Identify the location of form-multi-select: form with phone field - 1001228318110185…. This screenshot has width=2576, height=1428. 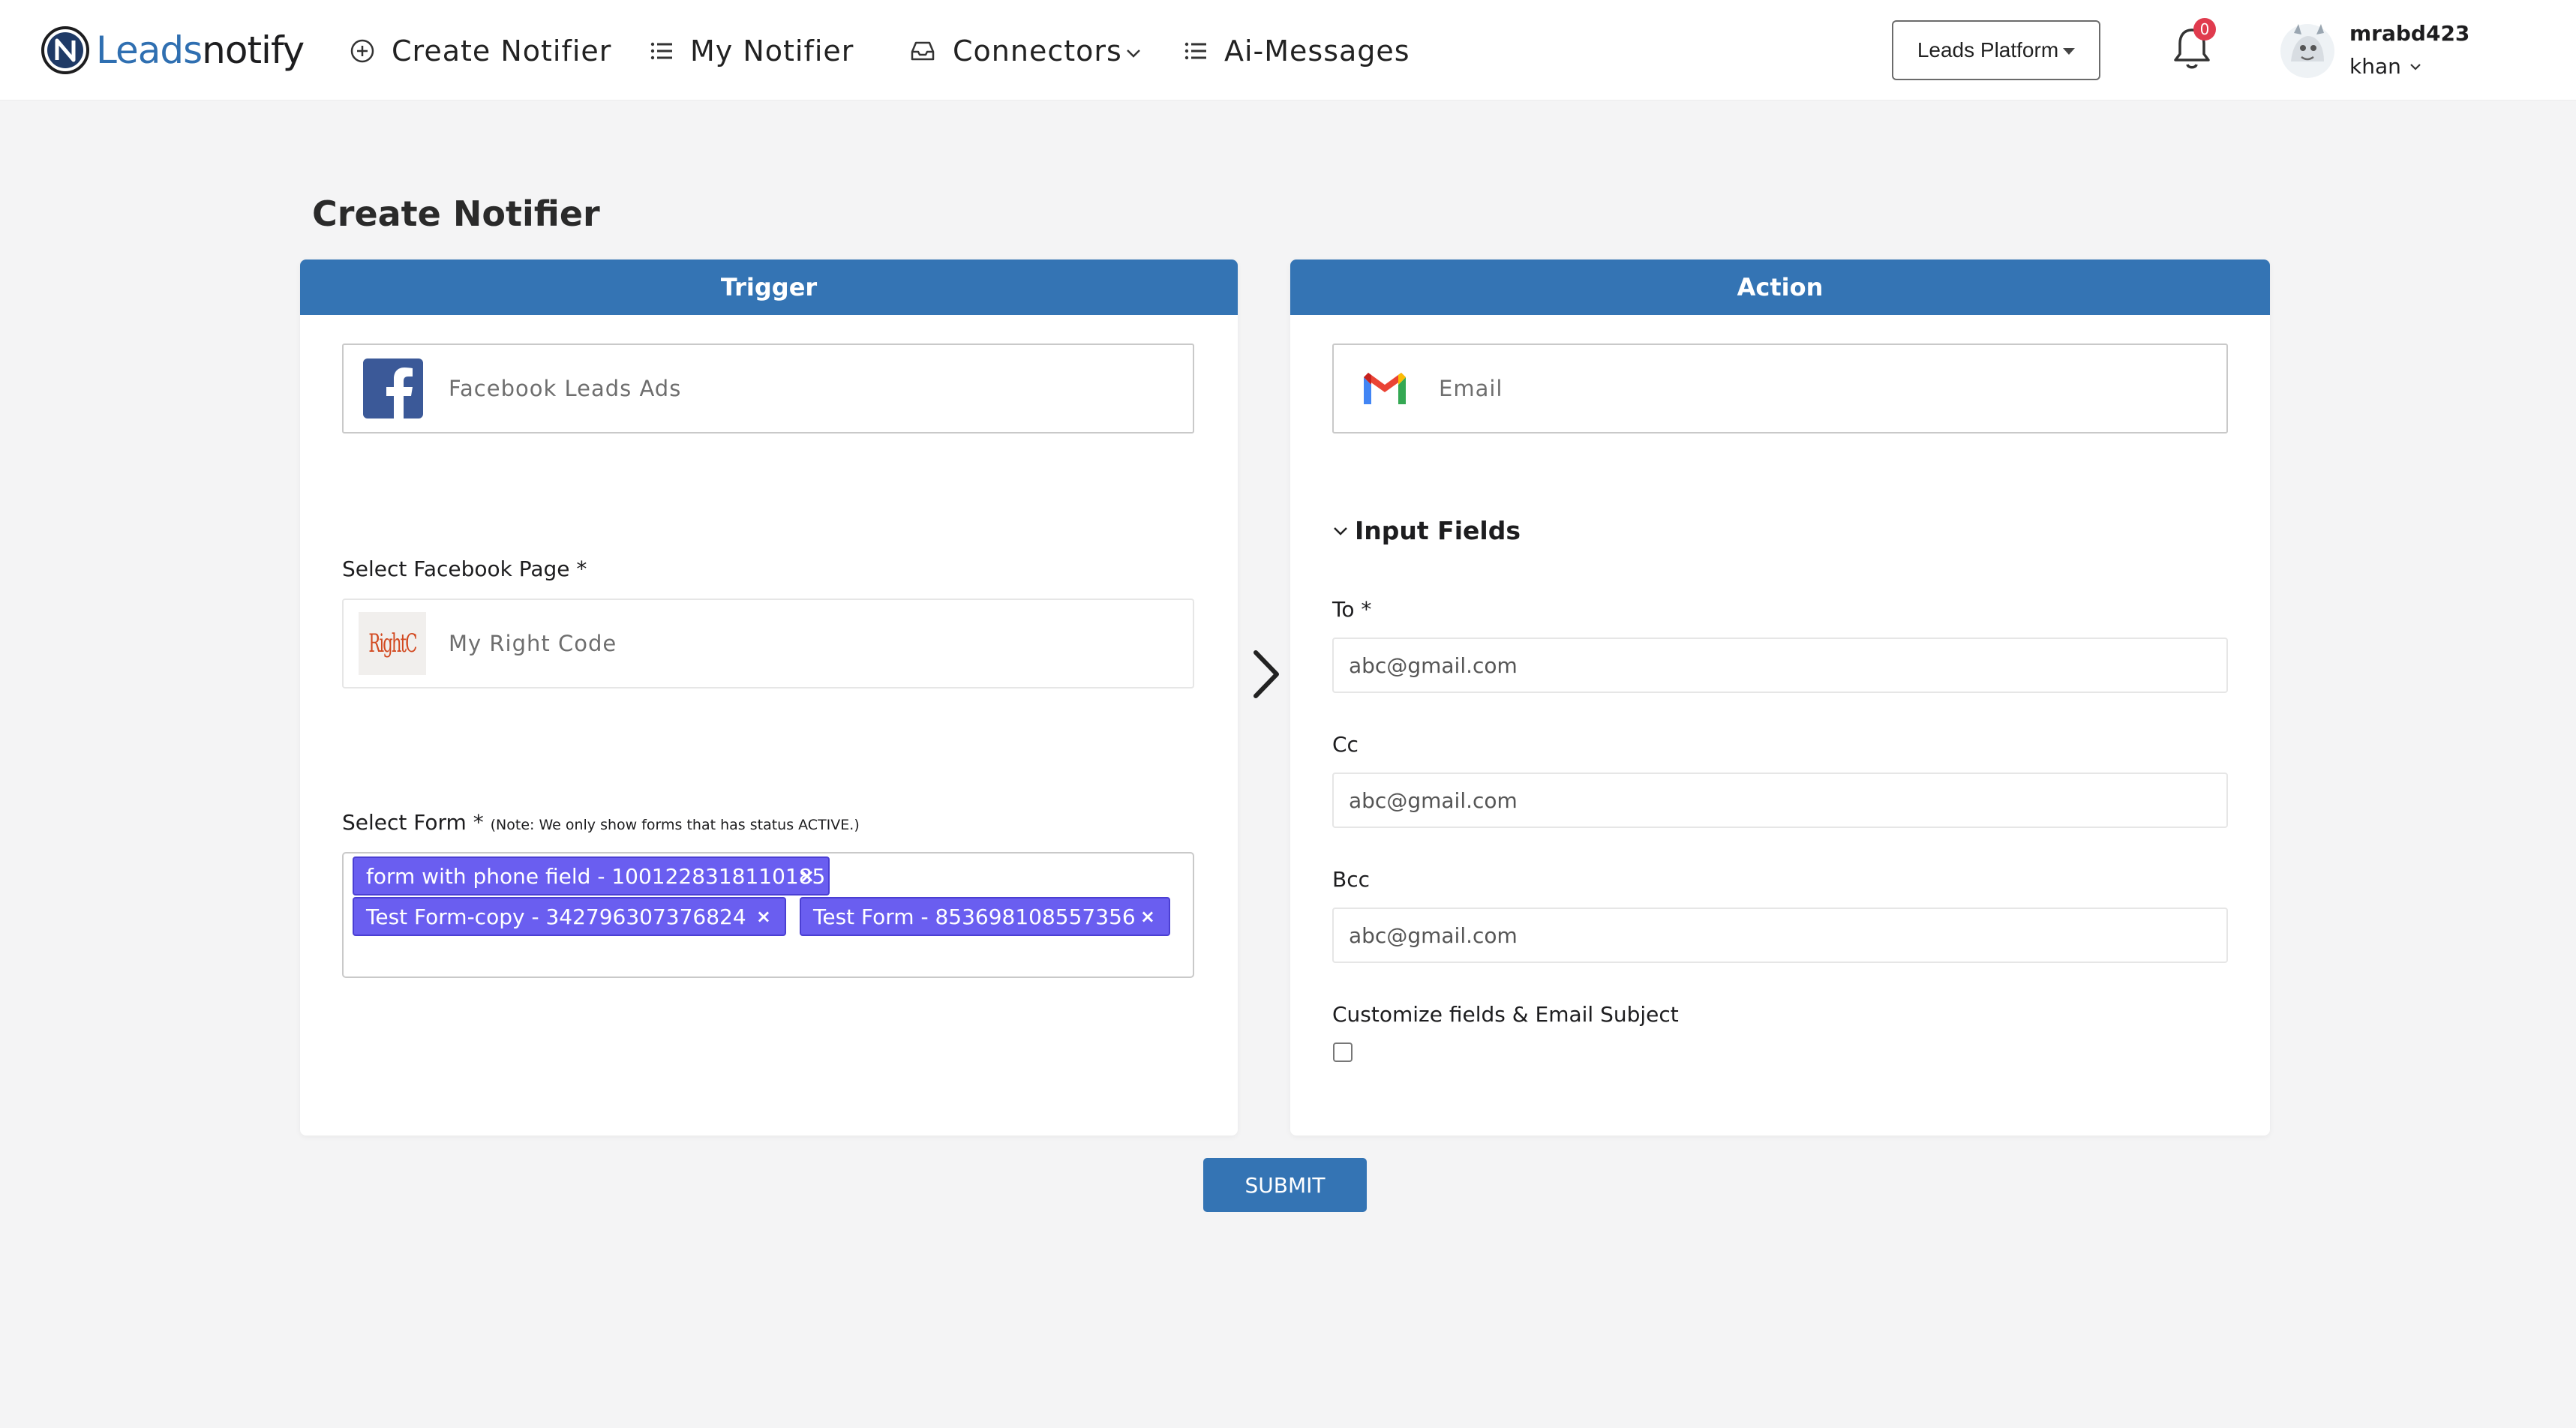
(768, 915).